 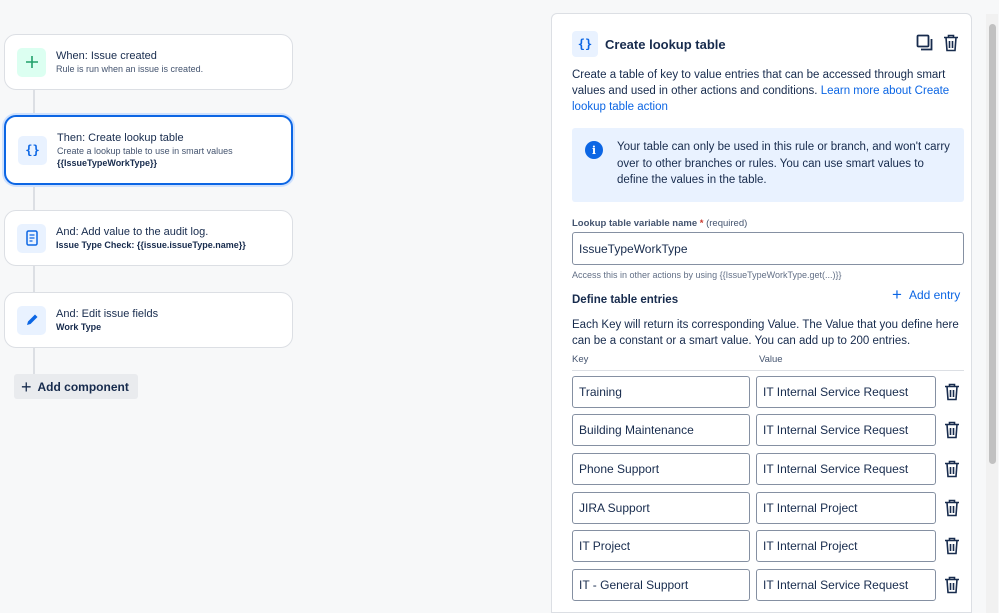 I want to click on edit-issue-card: And: Edit issue fields Work Type, so click(x=148, y=320).